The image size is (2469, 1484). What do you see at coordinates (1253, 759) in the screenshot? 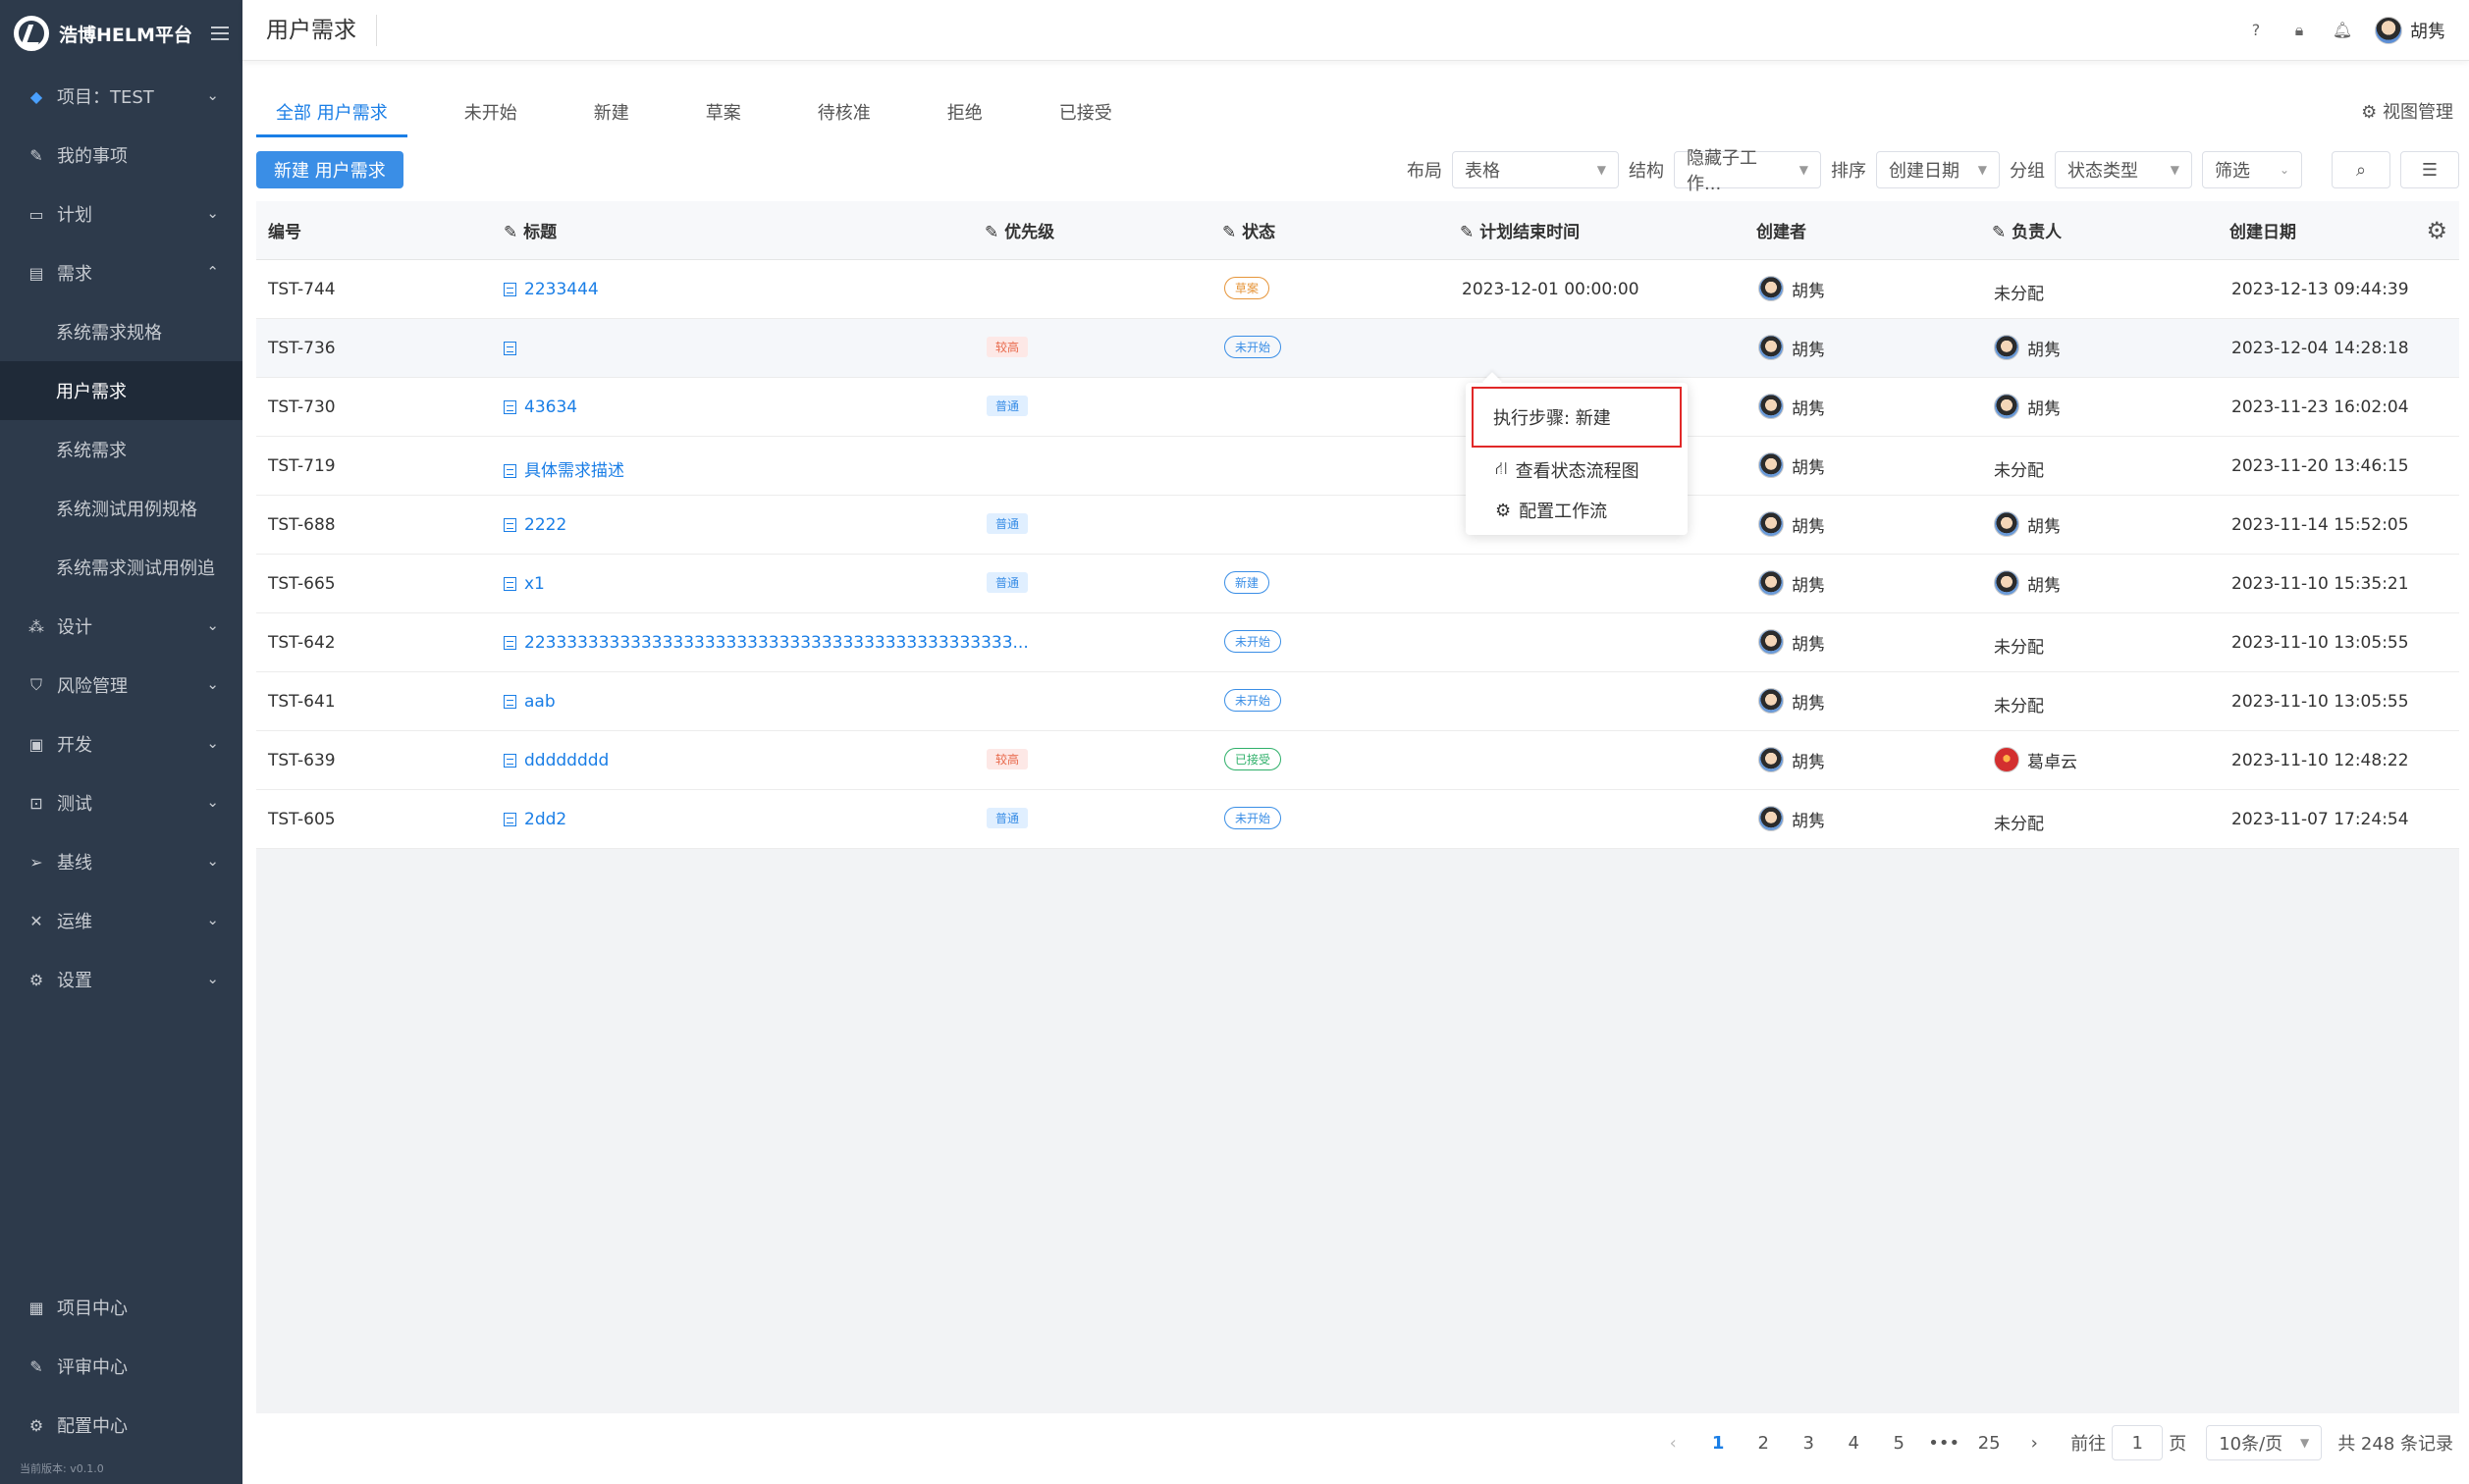
I see `status-badge: 已接受` at bounding box center [1253, 759].